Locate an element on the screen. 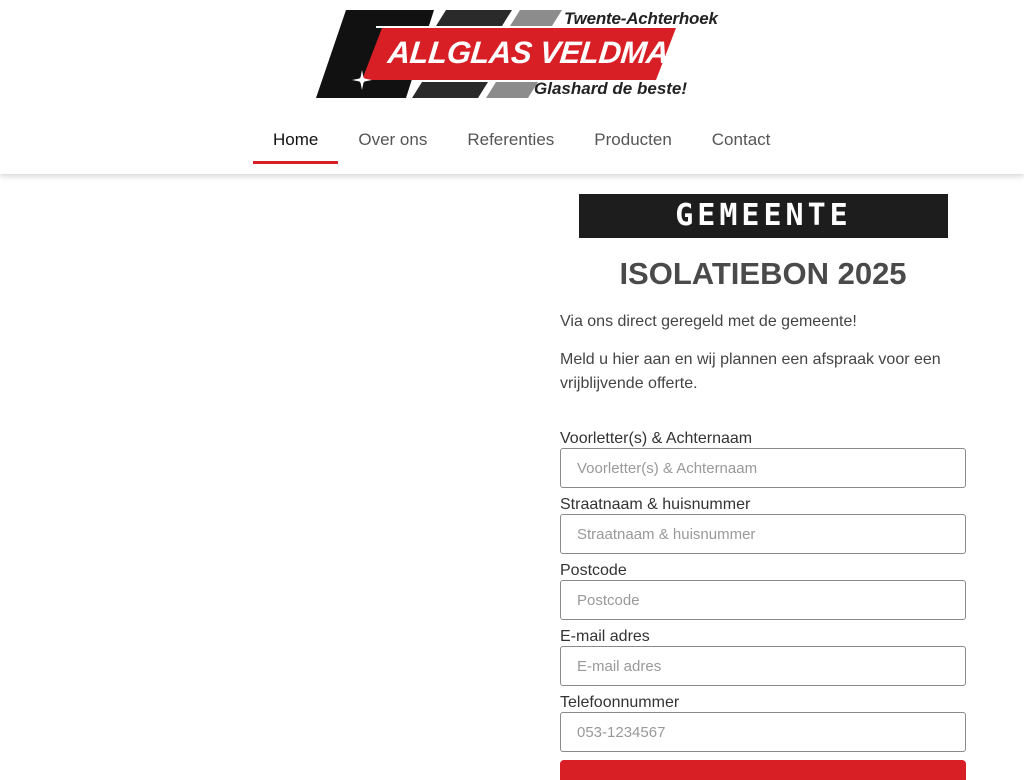  name-field is located at coordinates (763, 468).